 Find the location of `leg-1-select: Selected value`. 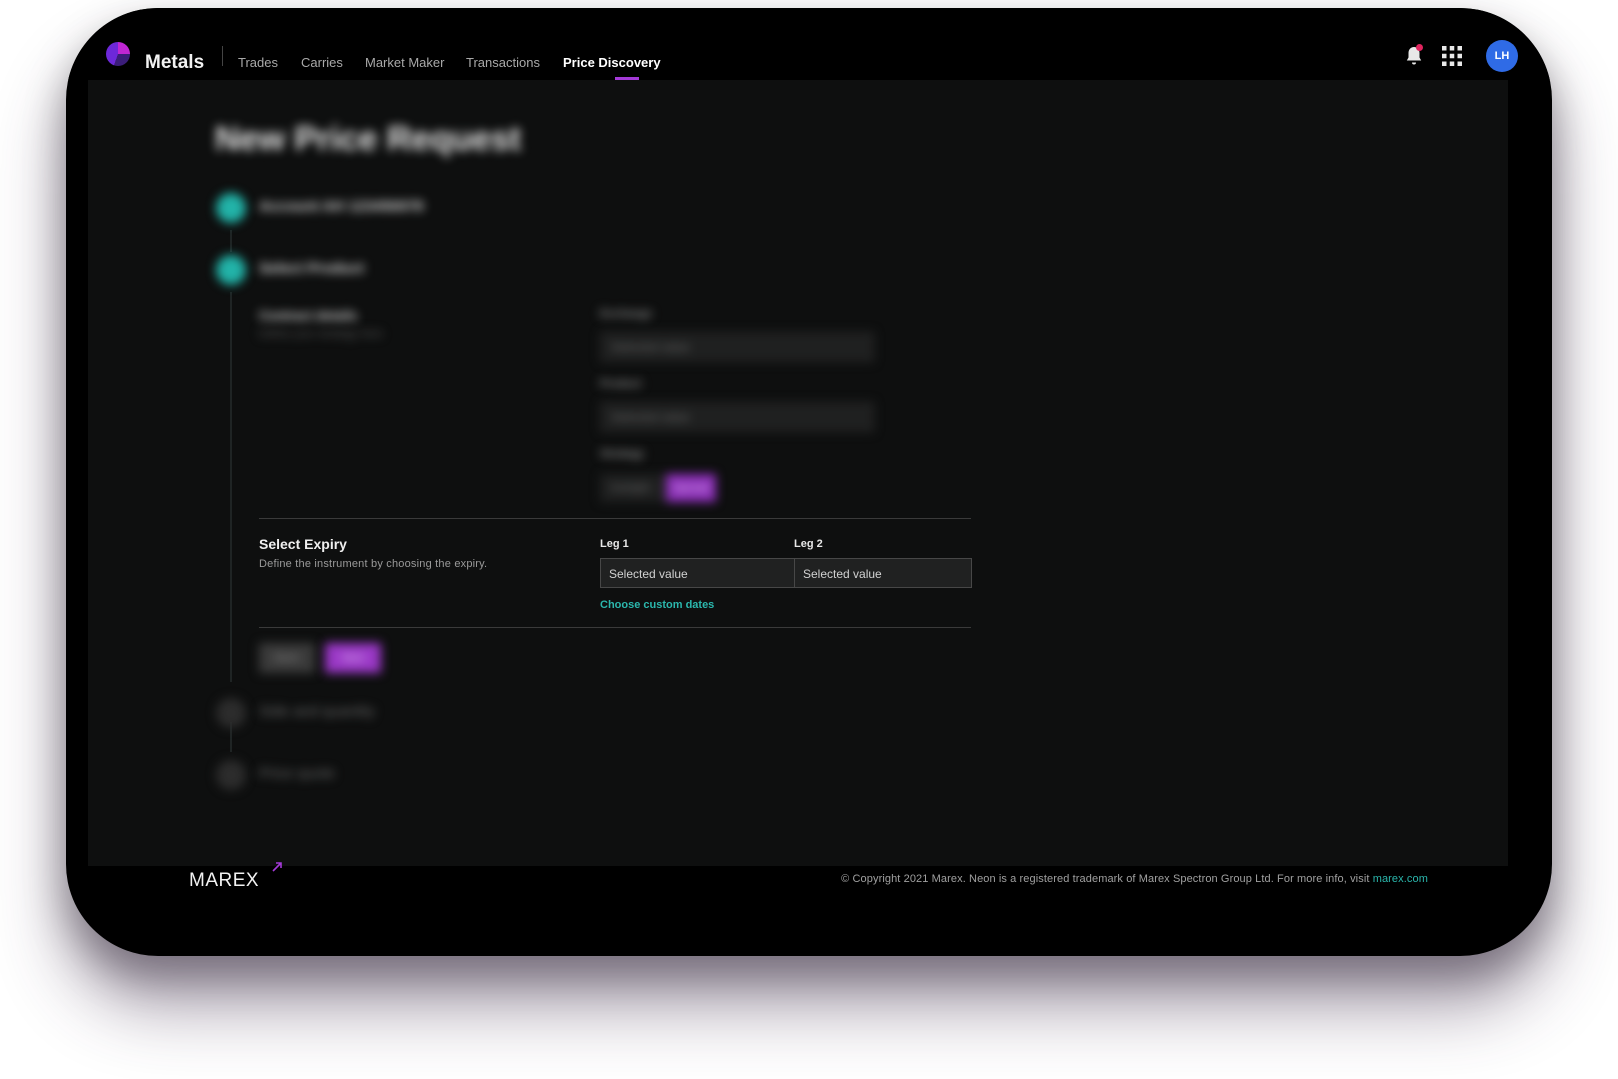

leg-1-select: Selected value is located at coordinates (697, 573).